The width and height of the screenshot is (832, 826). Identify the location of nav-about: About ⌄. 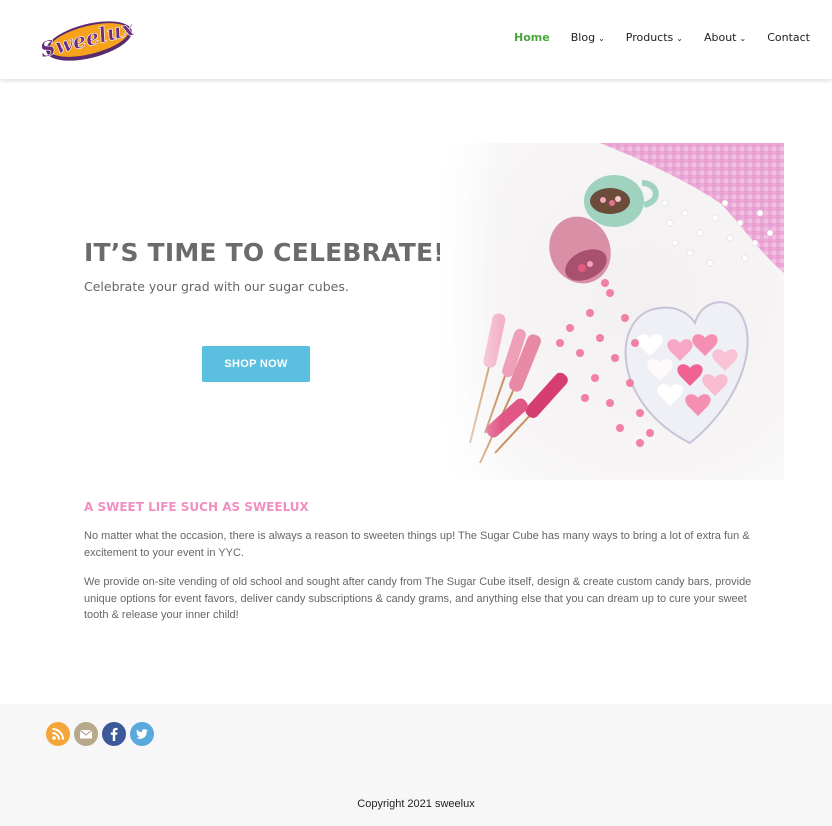
(725, 37).